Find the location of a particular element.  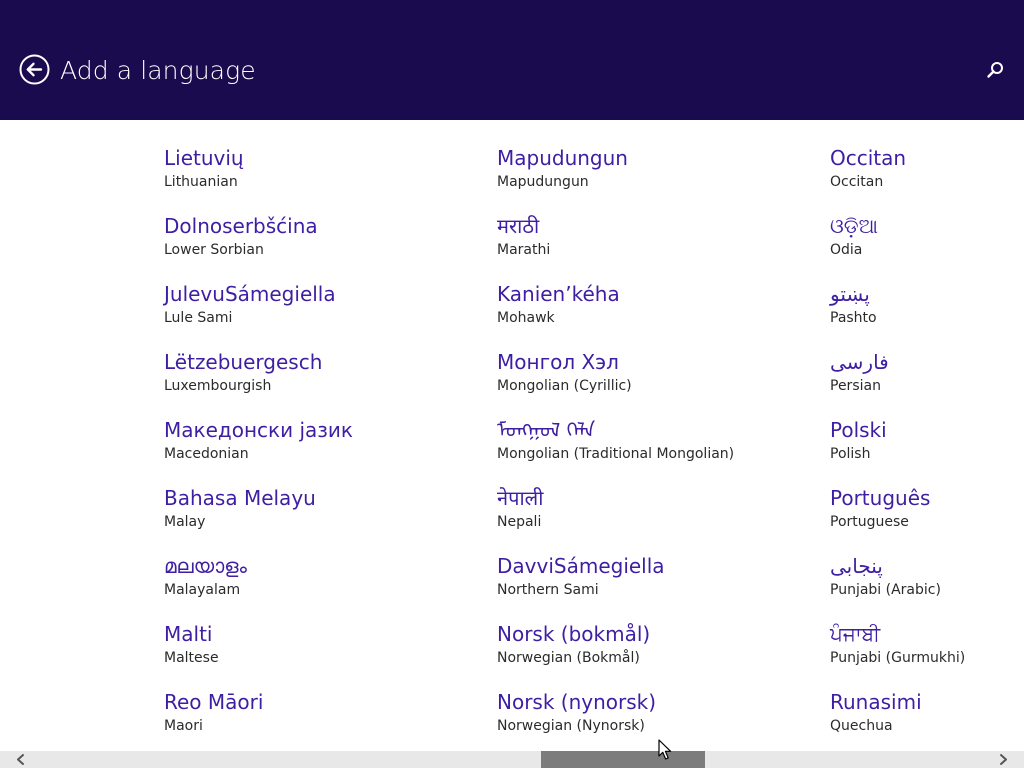

language-item-mongolian-cyrillic: Монгол Хэл Mongolian (Cyrillic) is located at coordinates (647, 359).